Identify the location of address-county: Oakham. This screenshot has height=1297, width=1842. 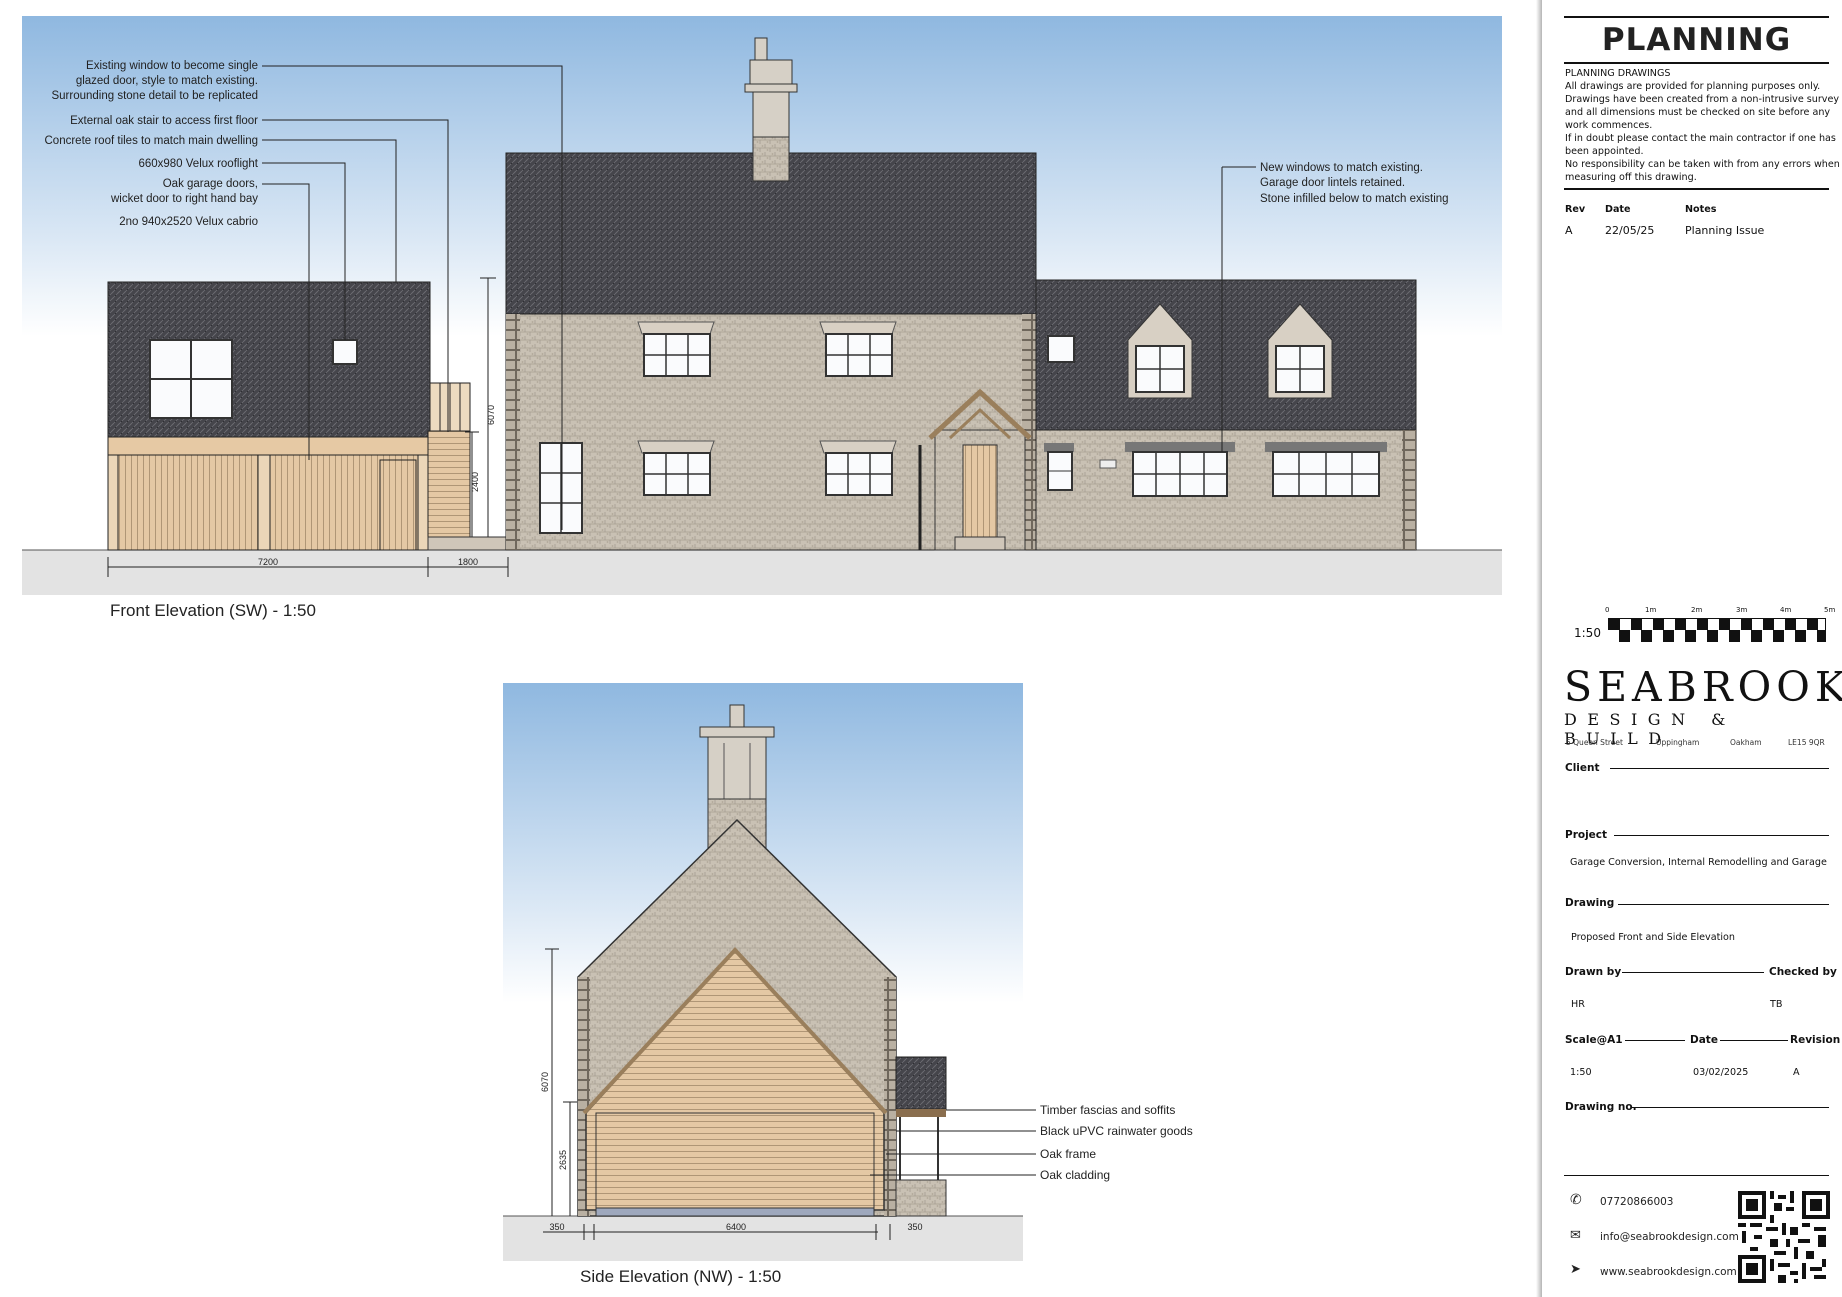
(1746, 742).